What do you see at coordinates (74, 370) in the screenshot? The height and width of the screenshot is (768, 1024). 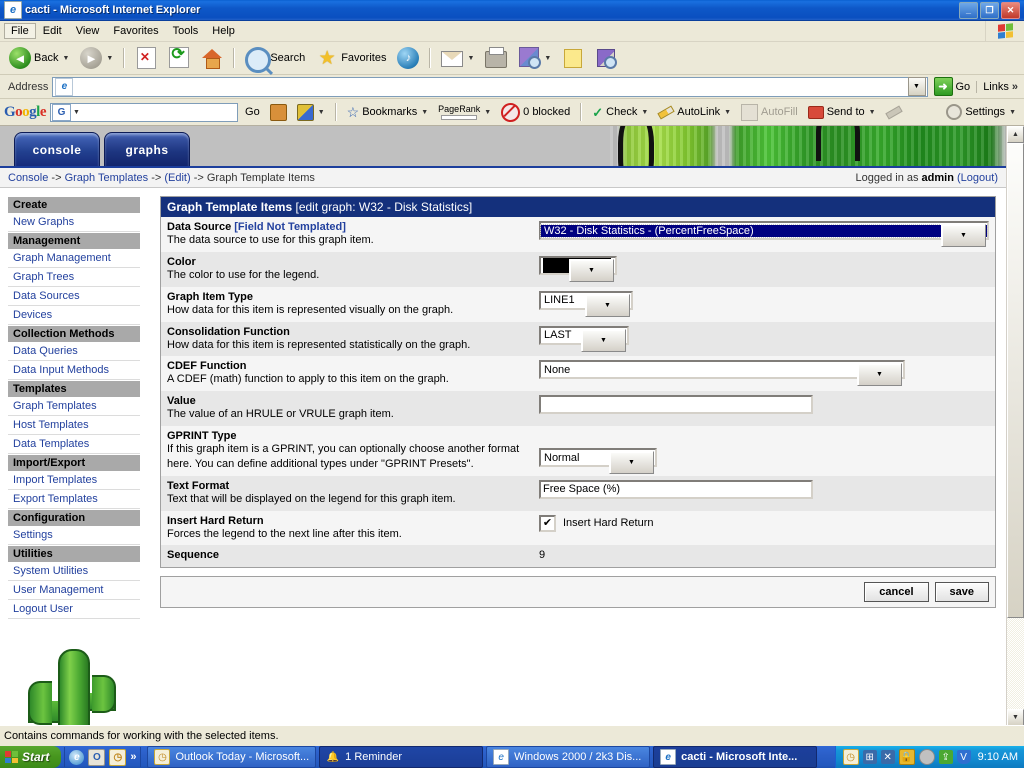 I see `sidebar-item-data-input-methods: Data Input Methods` at bounding box center [74, 370].